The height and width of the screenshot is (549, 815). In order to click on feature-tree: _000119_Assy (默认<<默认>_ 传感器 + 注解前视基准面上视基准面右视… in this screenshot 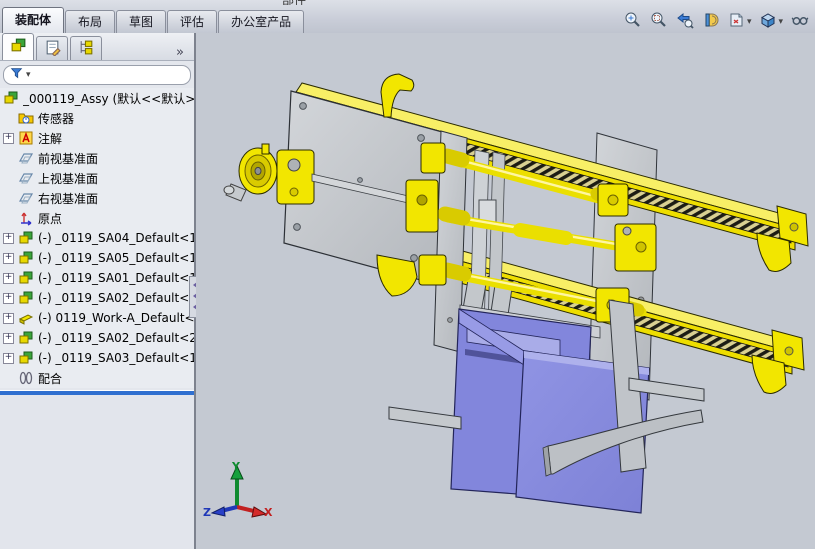, I will do `click(97, 238)`.